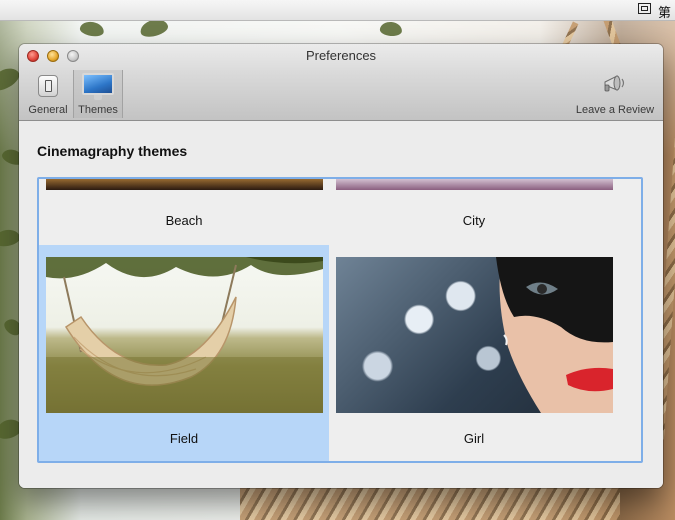  What do you see at coordinates (112, 151) in the screenshot?
I see `section-title: Cinemagraphy themes` at bounding box center [112, 151].